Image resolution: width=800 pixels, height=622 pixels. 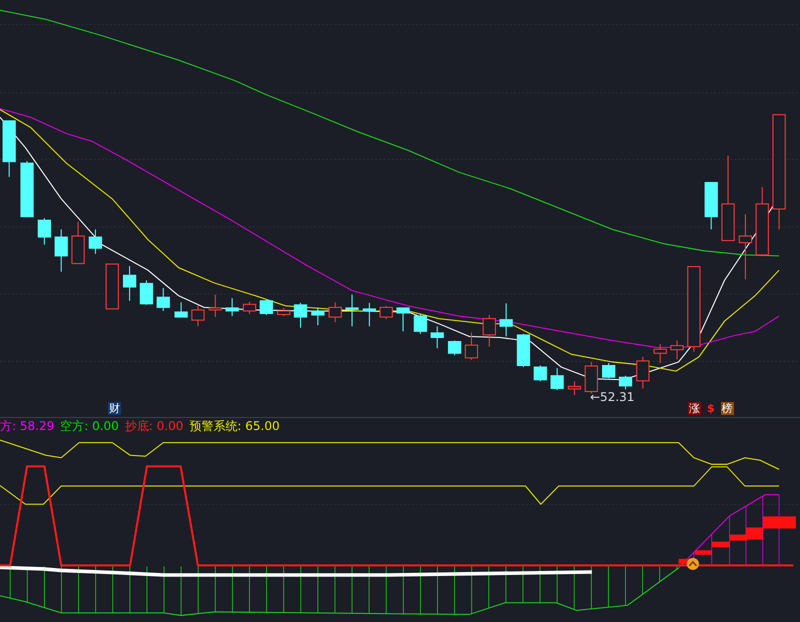 What do you see at coordinates (711, 408) in the screenshot?
I see `dollar-sign-marker: $` at bounding box center [711, 408].